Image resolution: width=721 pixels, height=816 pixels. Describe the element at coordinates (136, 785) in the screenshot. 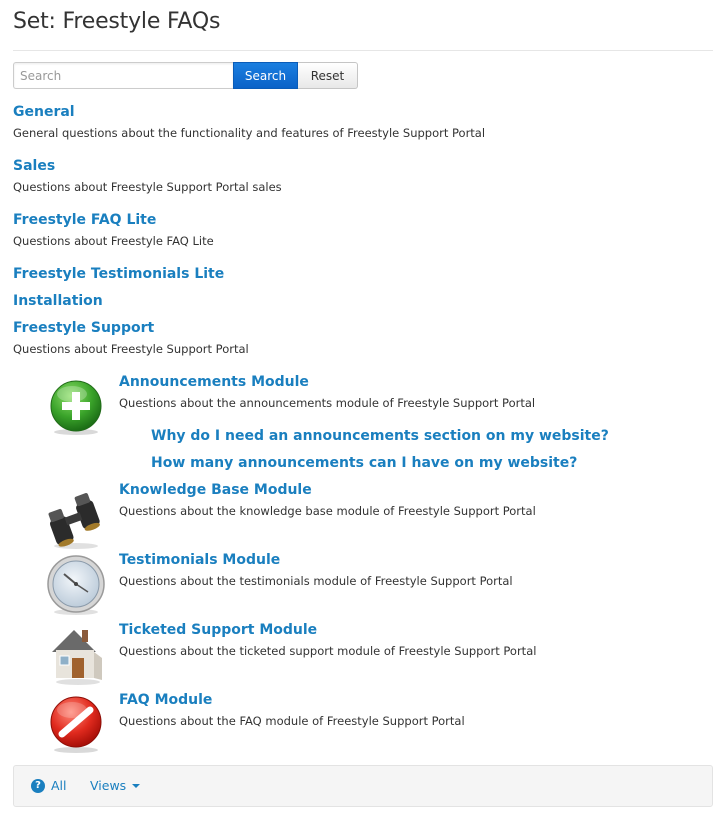

I see `caret-down-icon` at that location.